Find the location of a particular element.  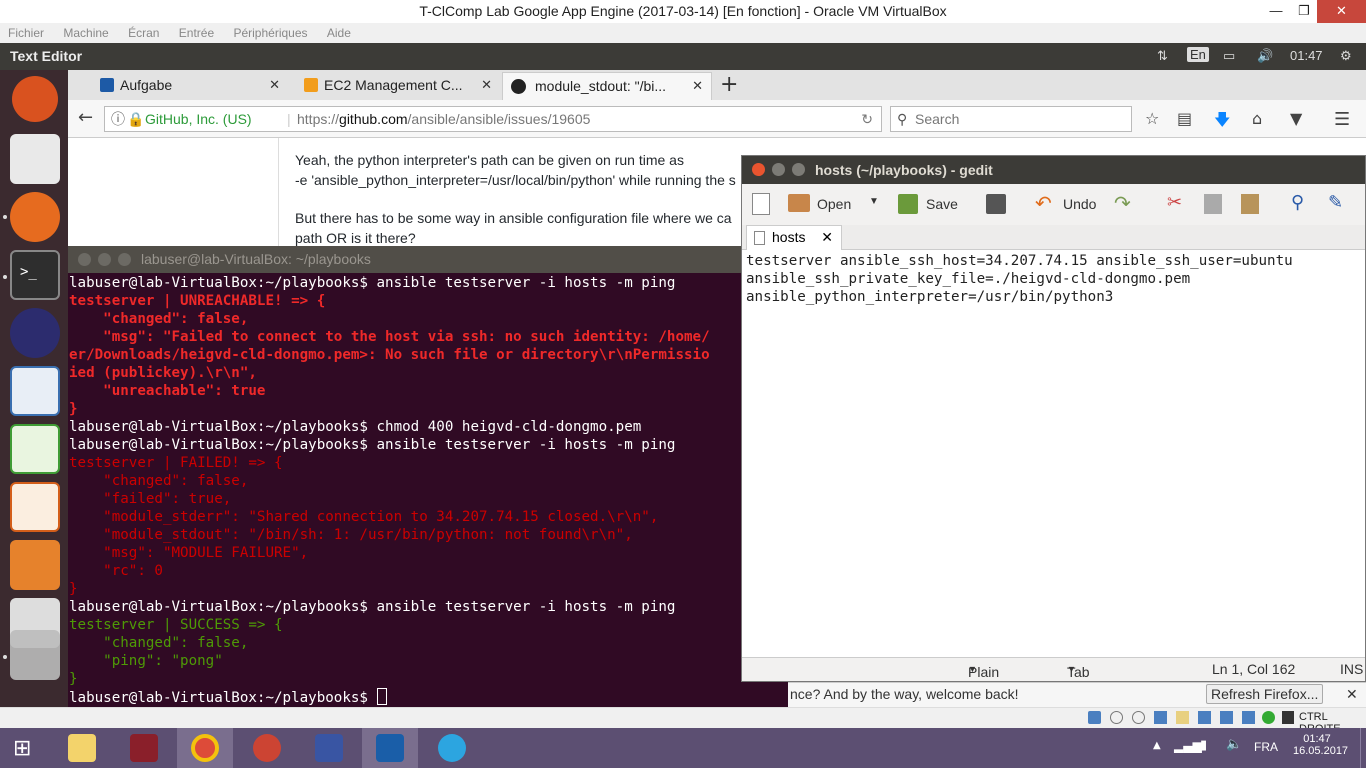

tab-label: hosts is located at coordinates (789, 237).